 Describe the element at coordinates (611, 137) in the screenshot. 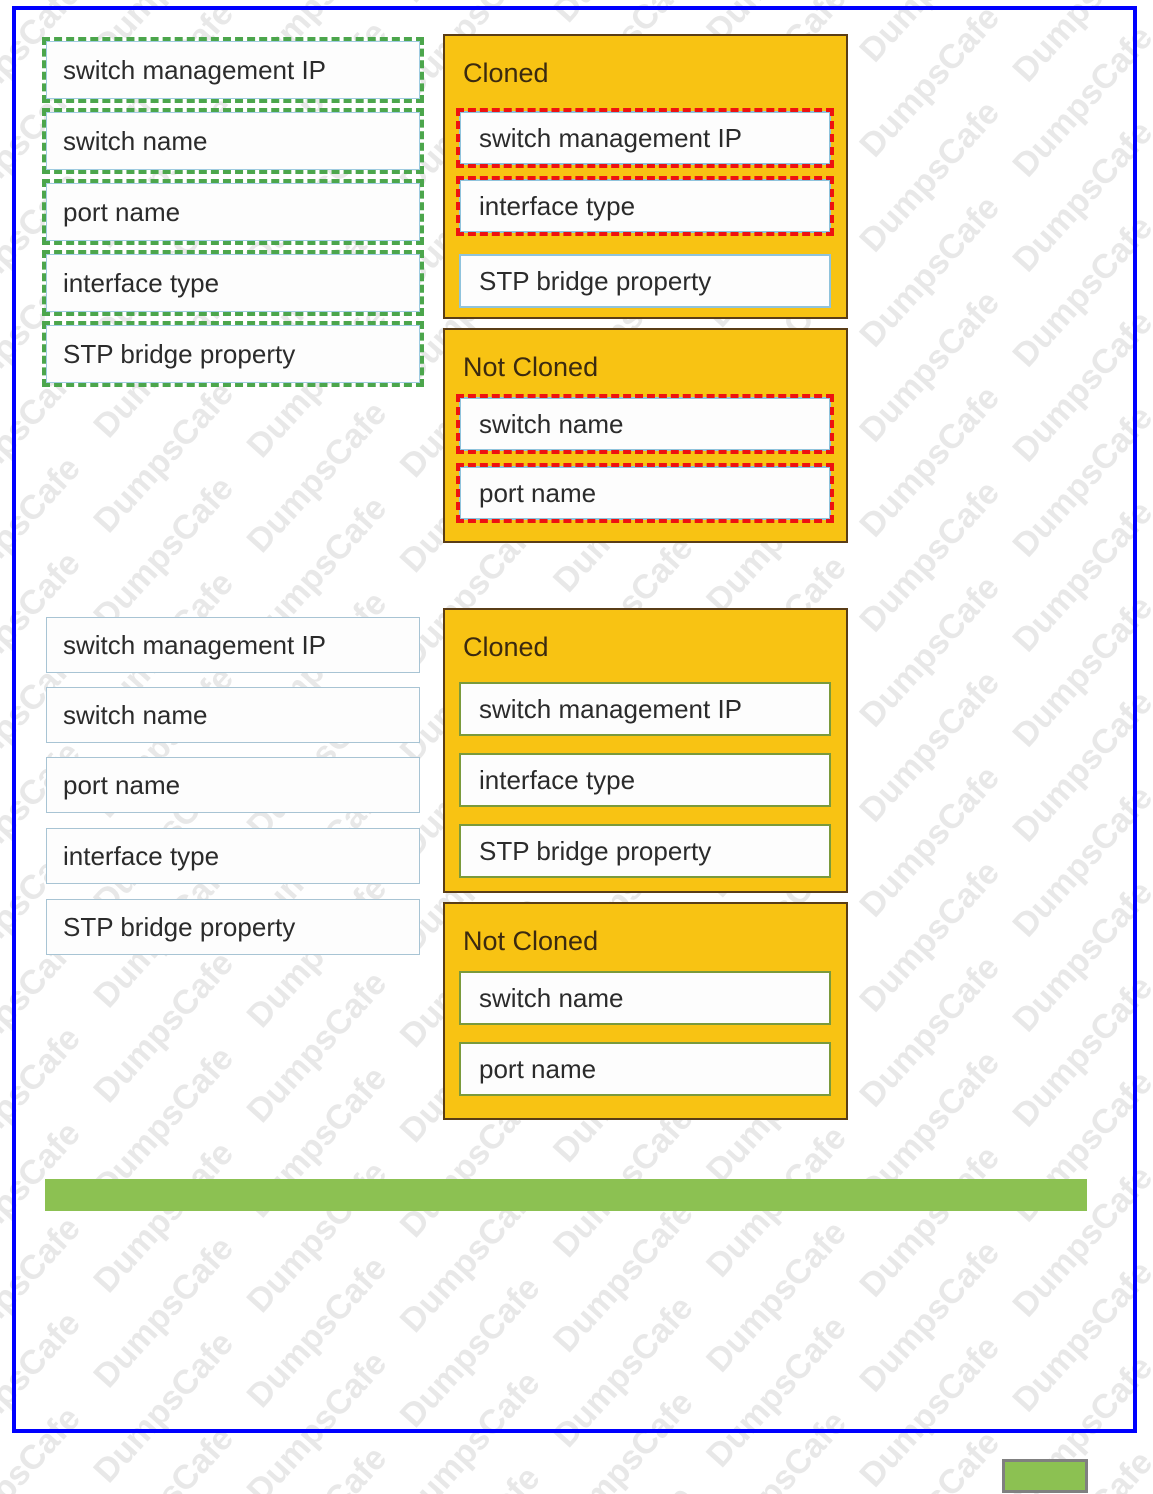

I see `drop-item-label: switch management IP` at that location.